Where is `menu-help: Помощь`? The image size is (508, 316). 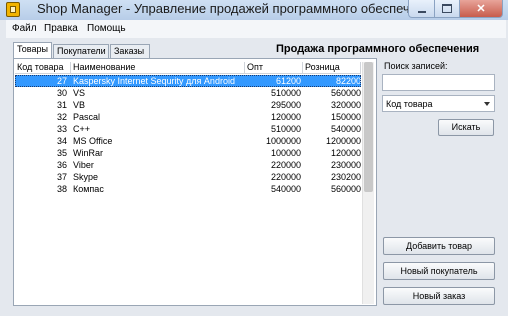
menu-help: Помощь is located at coordinates (106, 28).